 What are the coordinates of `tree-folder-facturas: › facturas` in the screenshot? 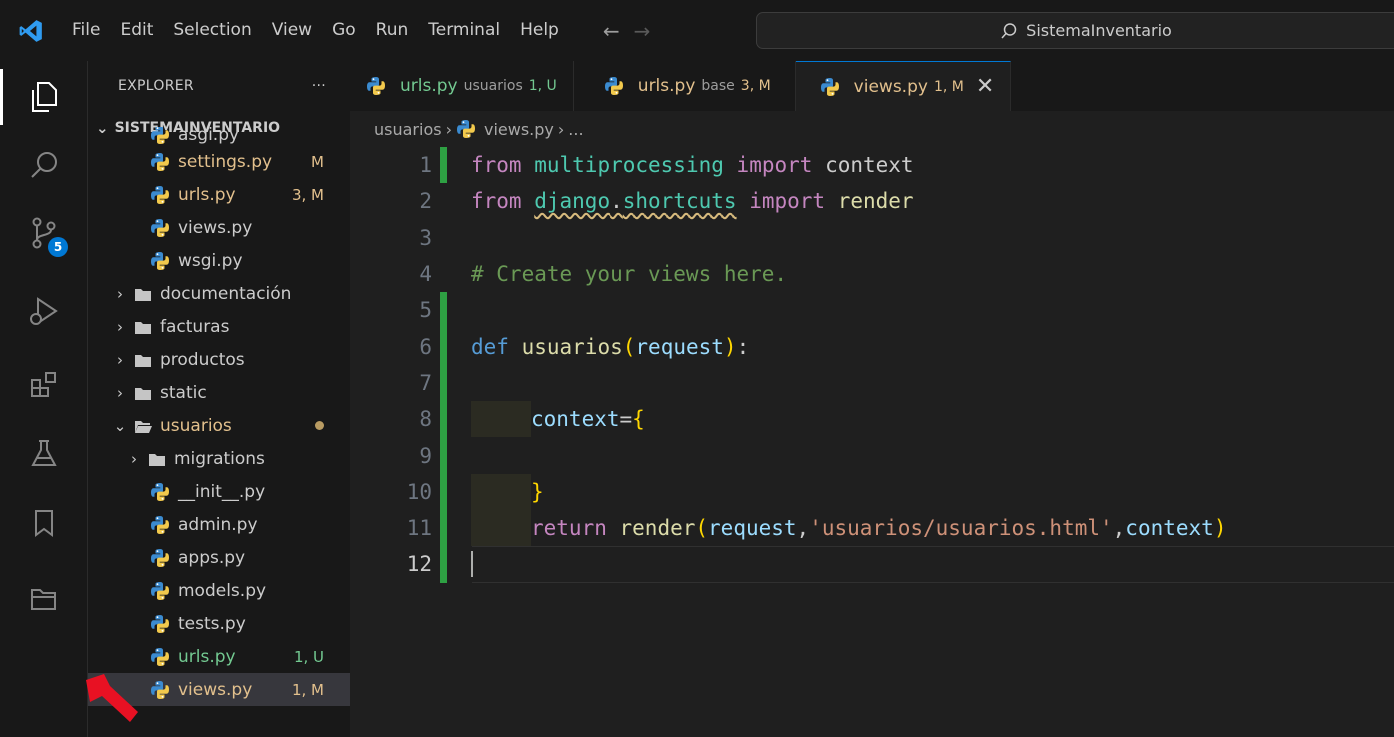 It's located at (219, 326).